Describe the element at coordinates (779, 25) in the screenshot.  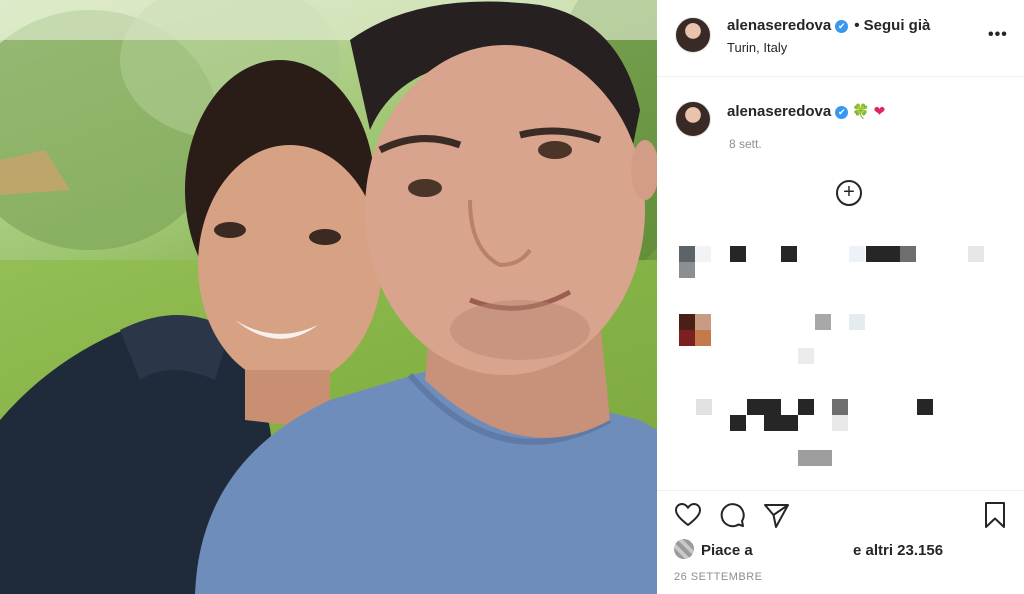
I see `author-username: alenaseredova` at that location.